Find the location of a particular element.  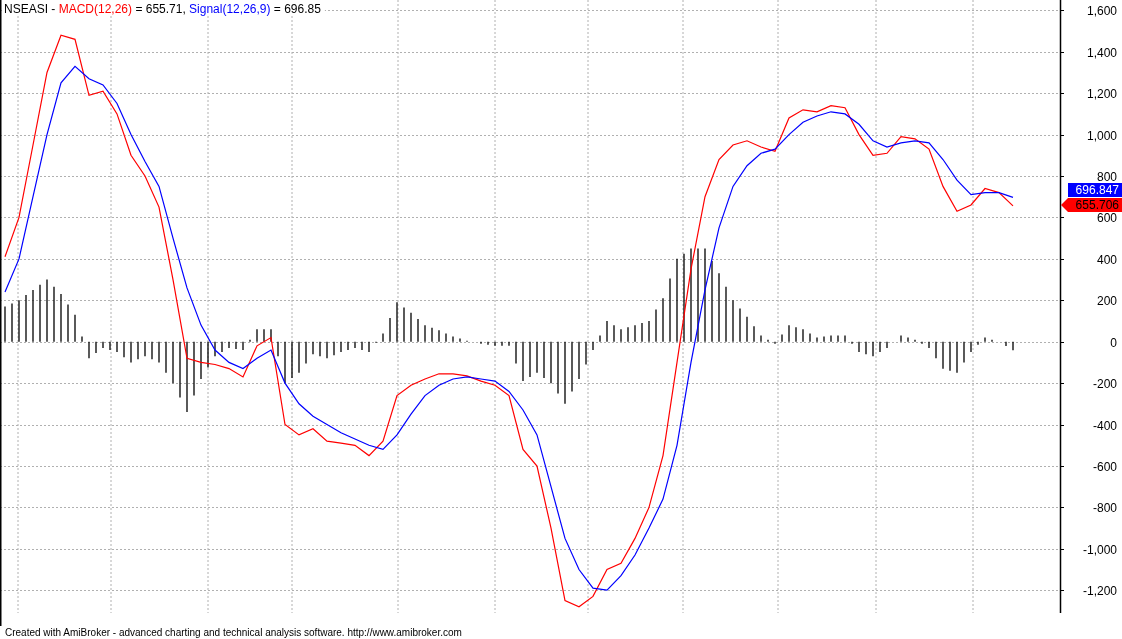

y-axis-label: -400 is located at coordinates (1104, 425).